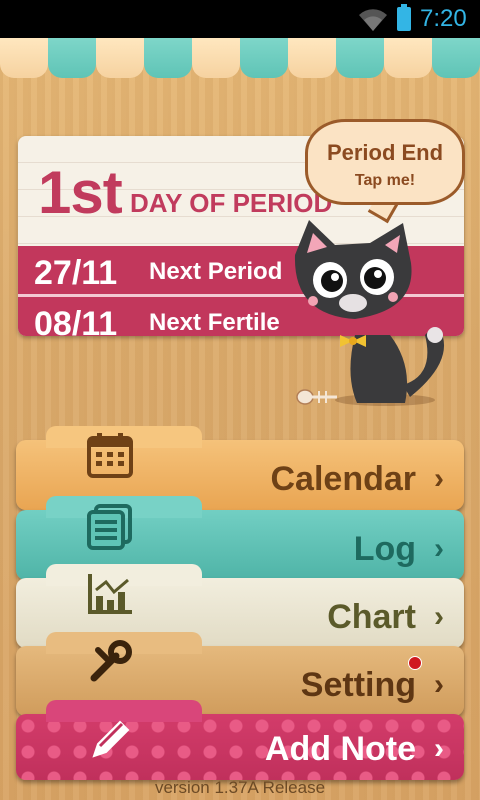  I want to click on clock: 7:20, so click(443, 18).